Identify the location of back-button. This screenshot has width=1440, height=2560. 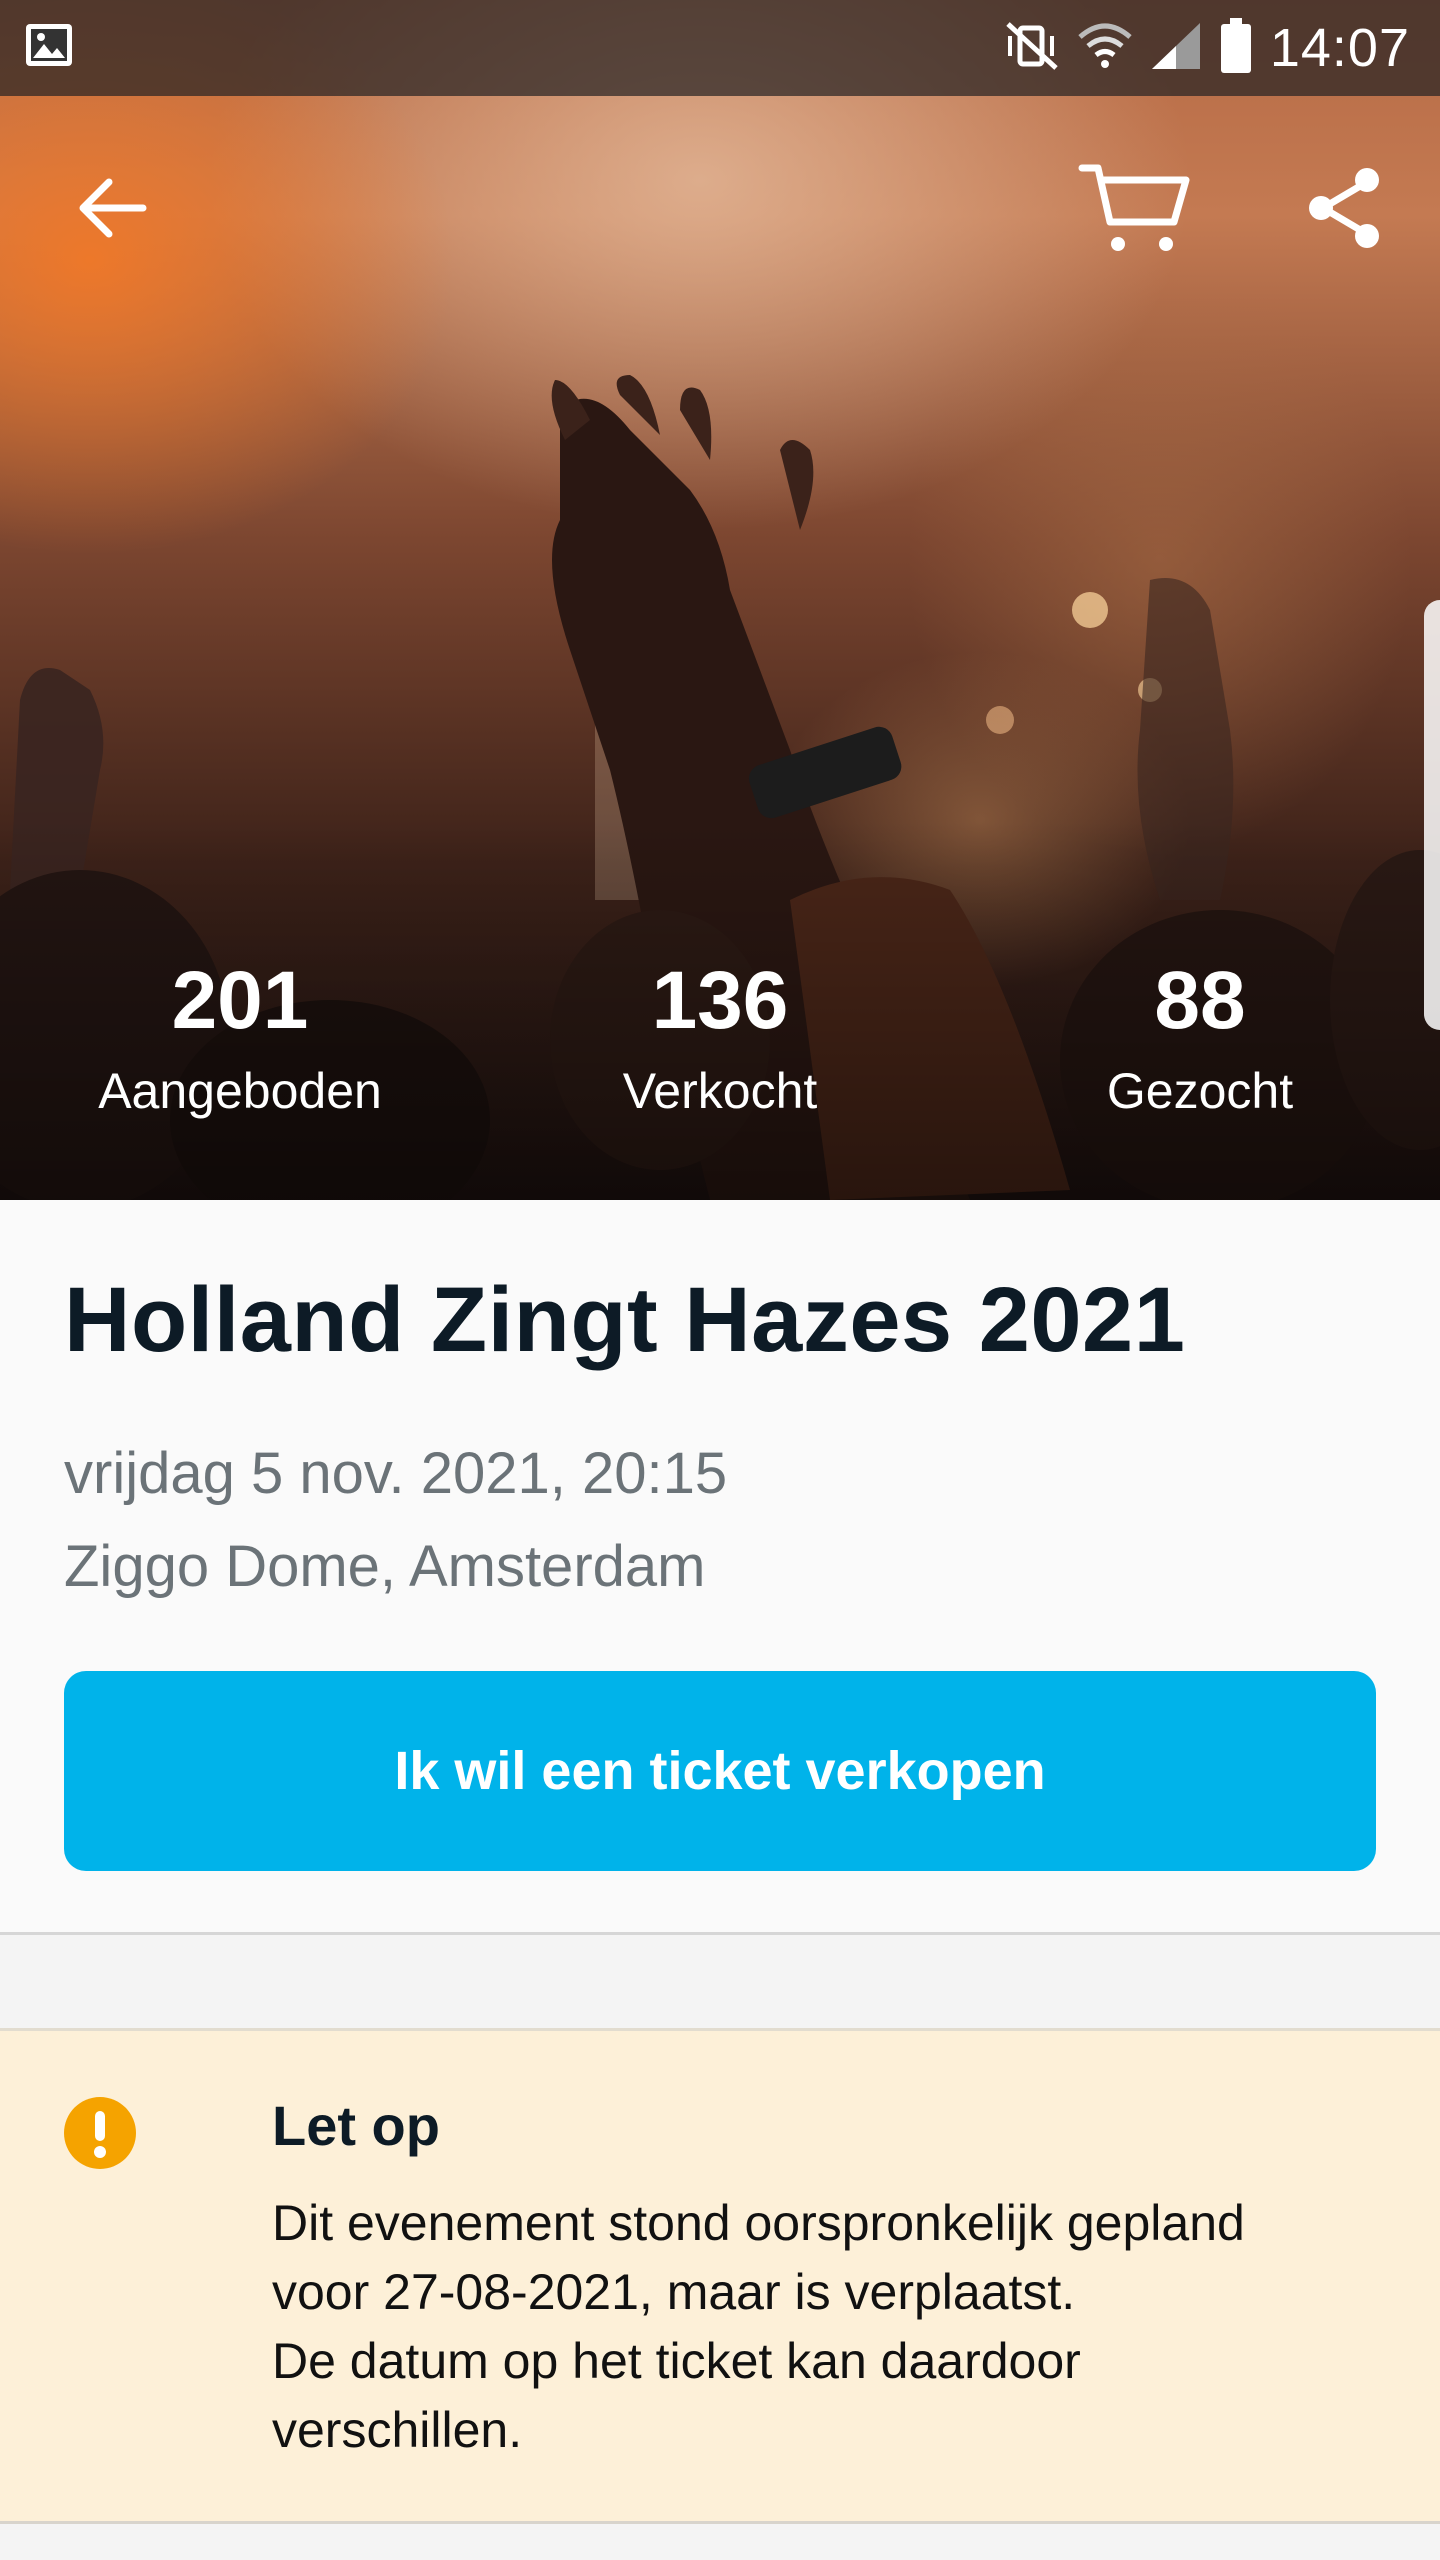
(112, 210).